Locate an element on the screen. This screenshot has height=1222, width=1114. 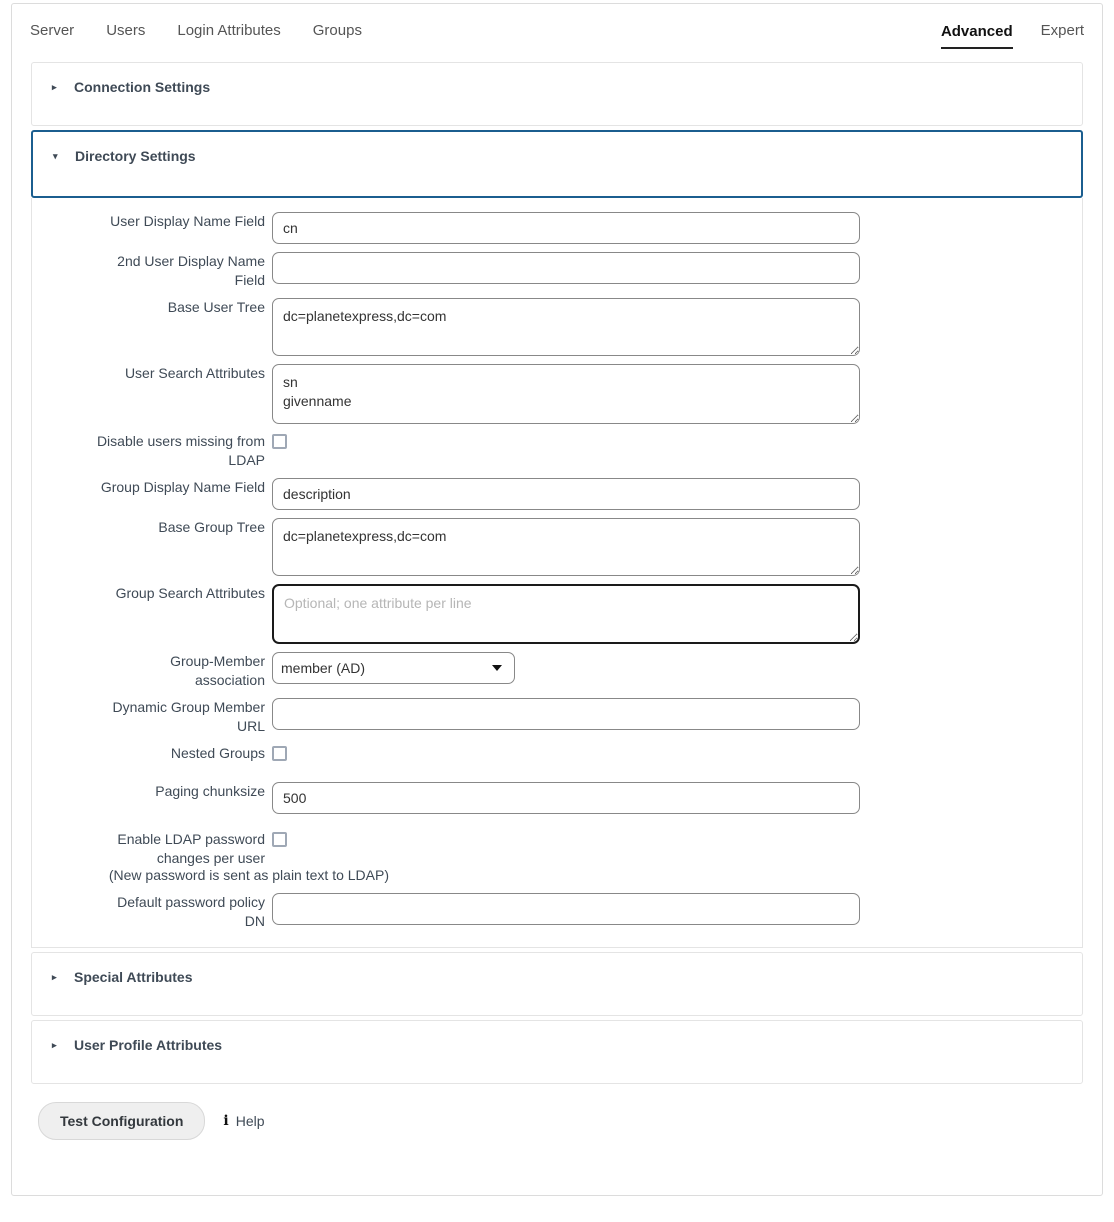
label-nested-groups: Nested Groups is located at coordinates (217, 753).